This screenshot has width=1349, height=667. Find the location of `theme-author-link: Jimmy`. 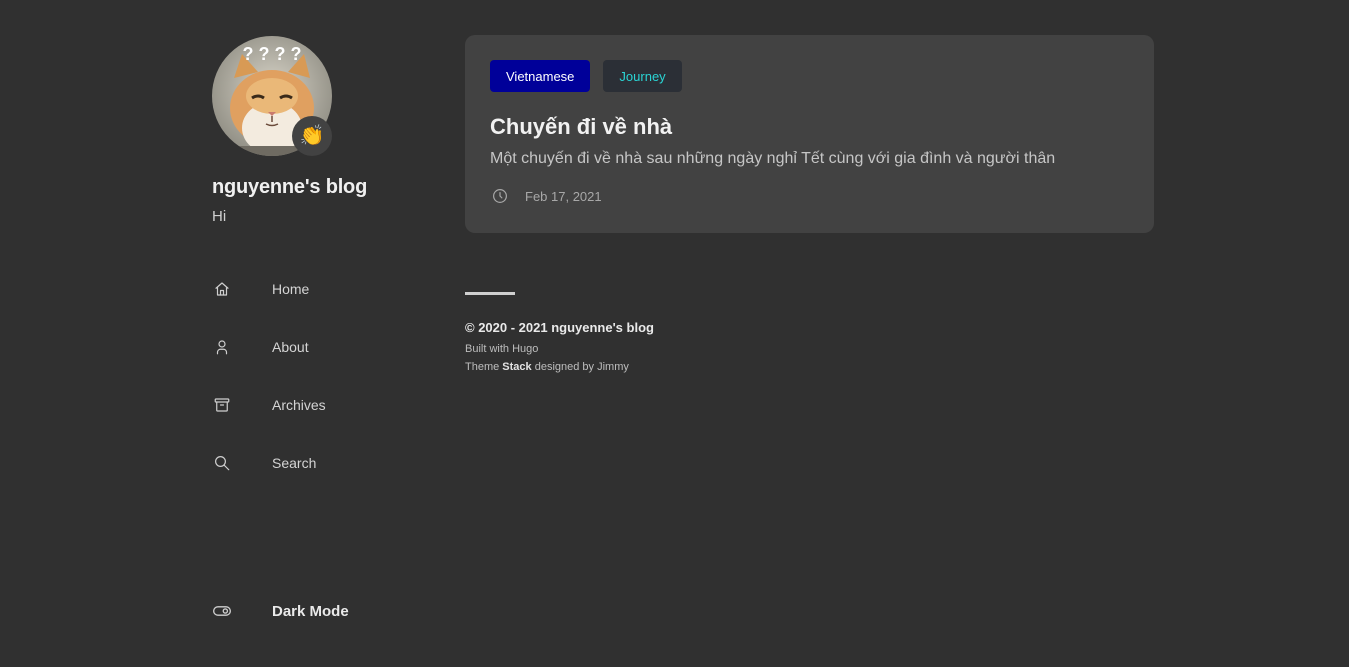

theme-author-link: Jimmy is located at coordinates (613, 367).